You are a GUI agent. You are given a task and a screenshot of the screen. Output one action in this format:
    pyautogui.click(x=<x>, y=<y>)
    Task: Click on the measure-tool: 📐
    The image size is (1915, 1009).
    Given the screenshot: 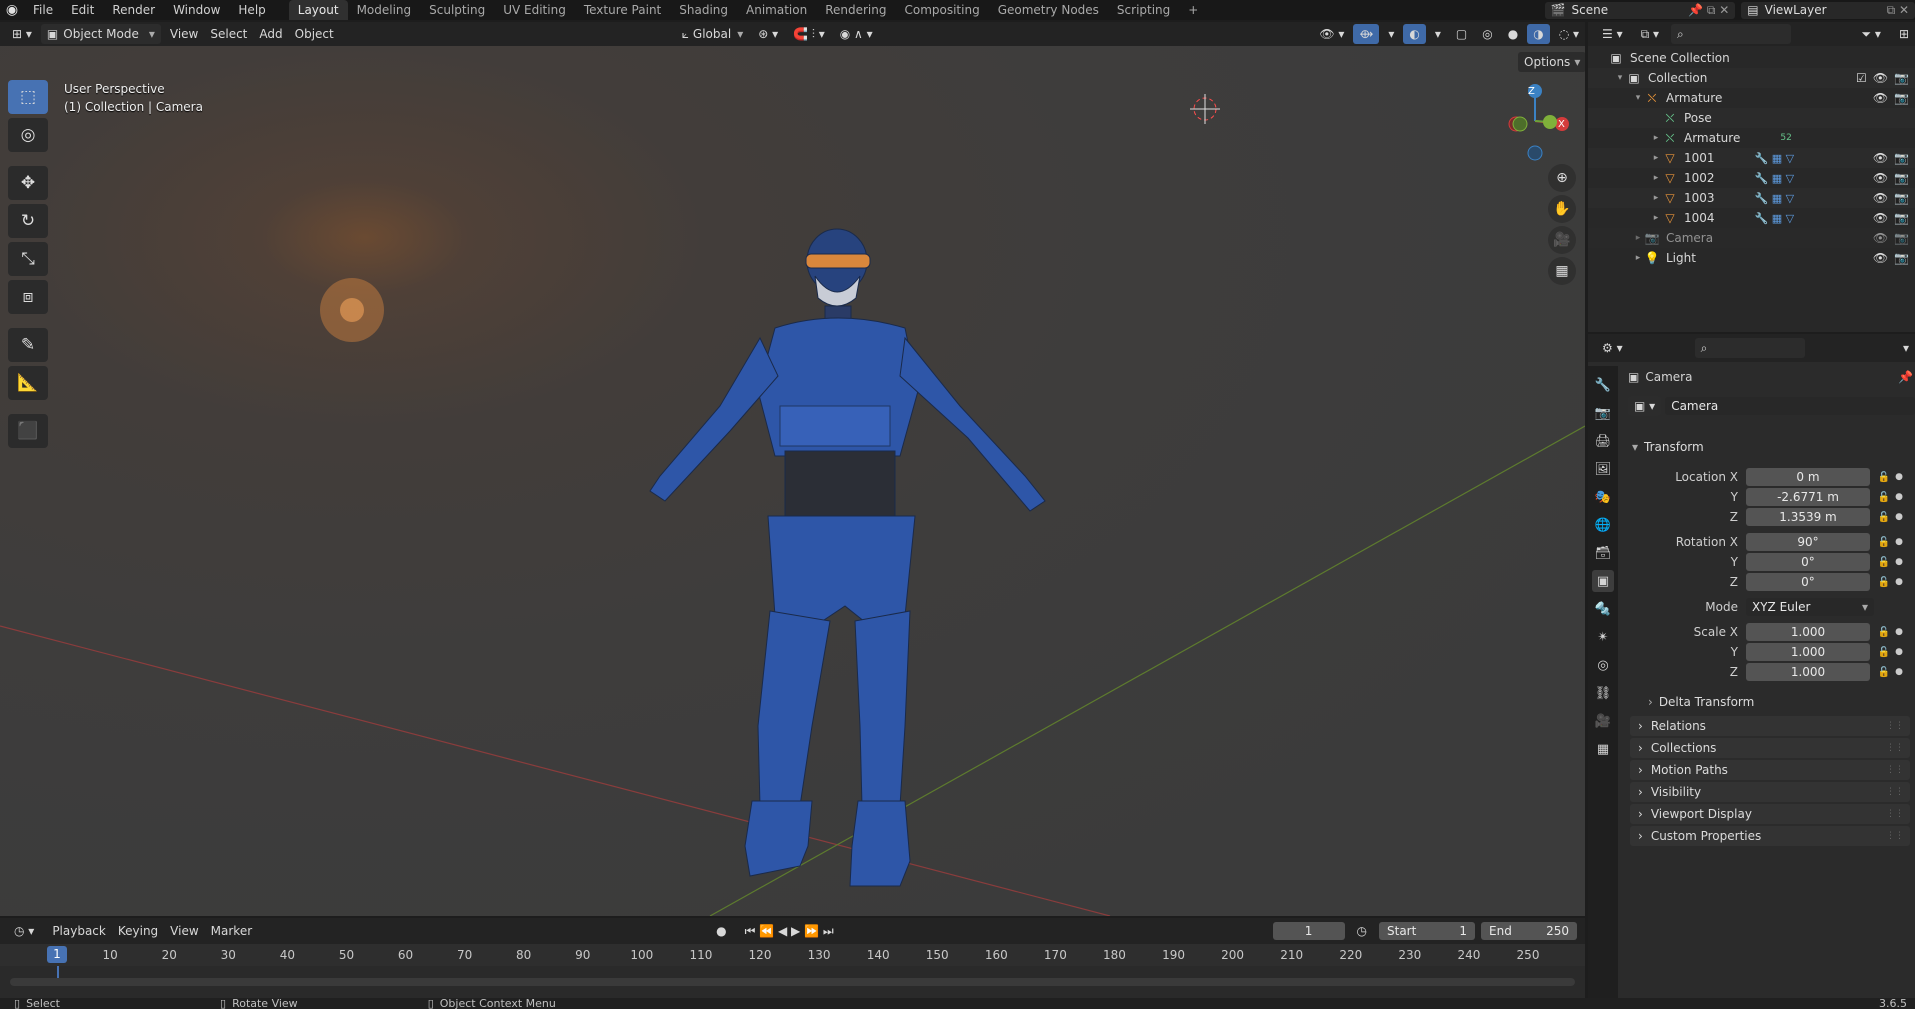 What is the action you would take?
    pyautogui.click(x=28, y=383)
    